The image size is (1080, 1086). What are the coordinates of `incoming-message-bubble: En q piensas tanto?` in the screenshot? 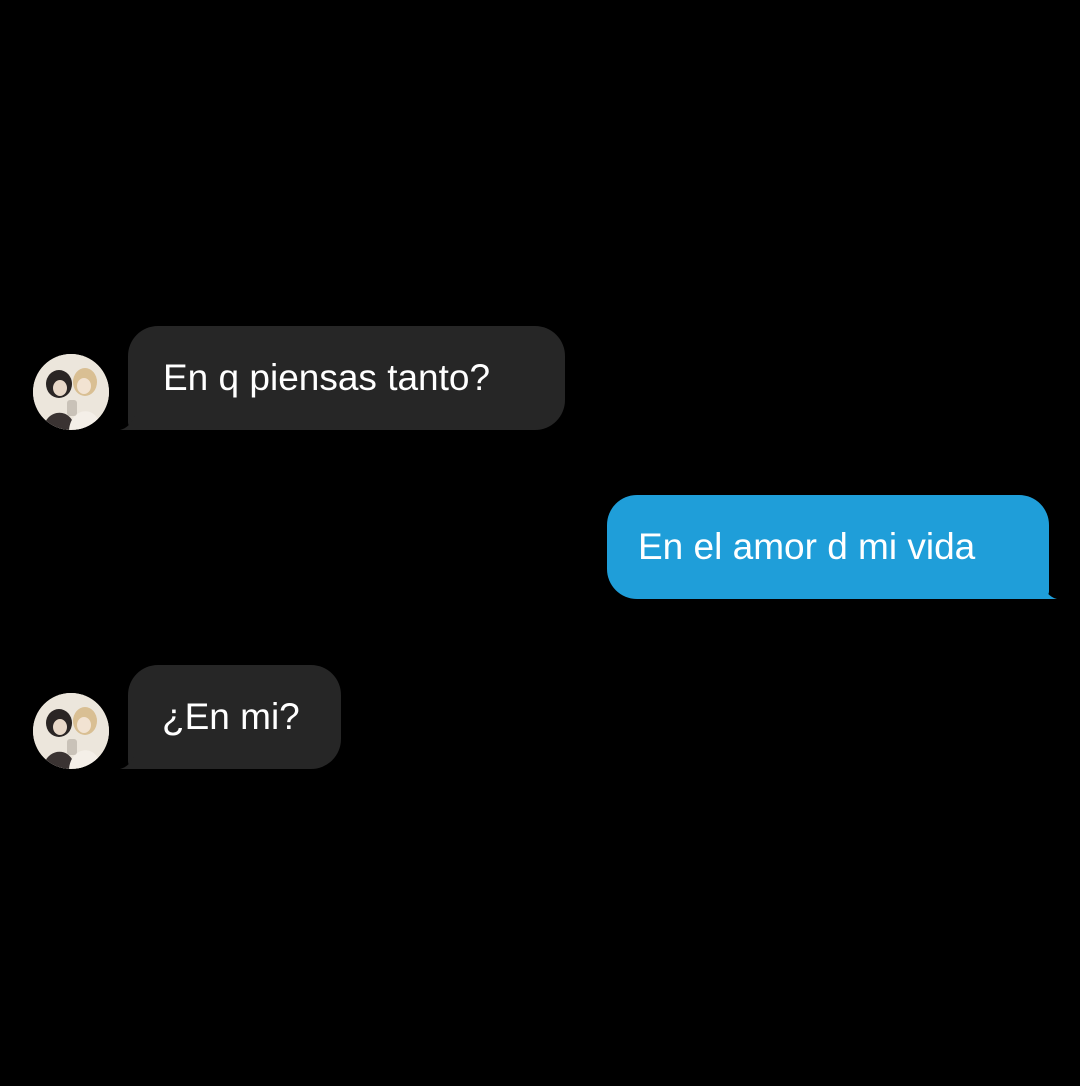 It's located at (342, 378).